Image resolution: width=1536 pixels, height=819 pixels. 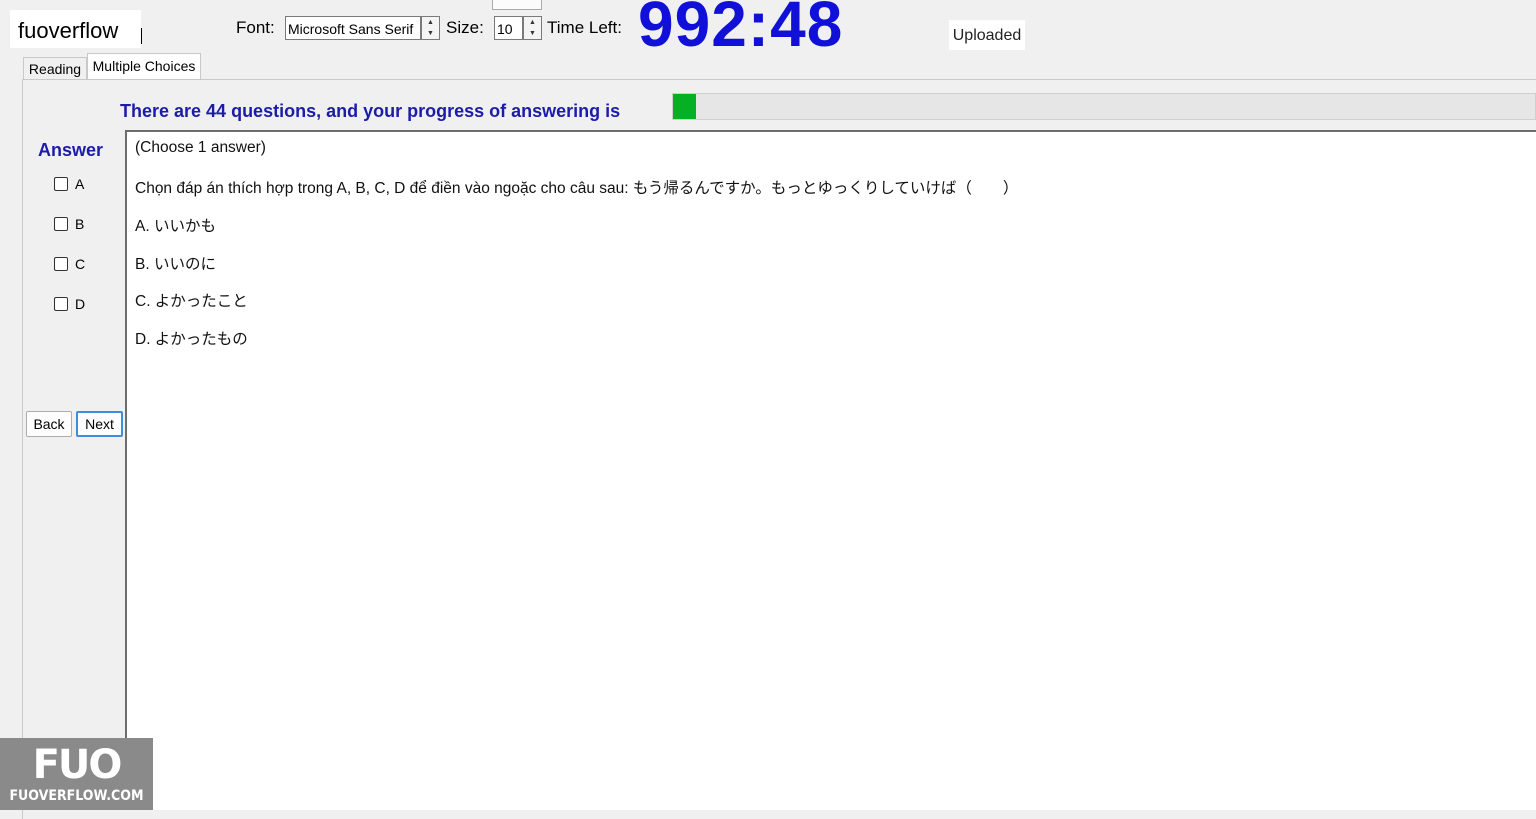 What do you see at coordinates (80, 184) in the screenshot?
I see `option-label-a: A` at bounding box center [80, 184].